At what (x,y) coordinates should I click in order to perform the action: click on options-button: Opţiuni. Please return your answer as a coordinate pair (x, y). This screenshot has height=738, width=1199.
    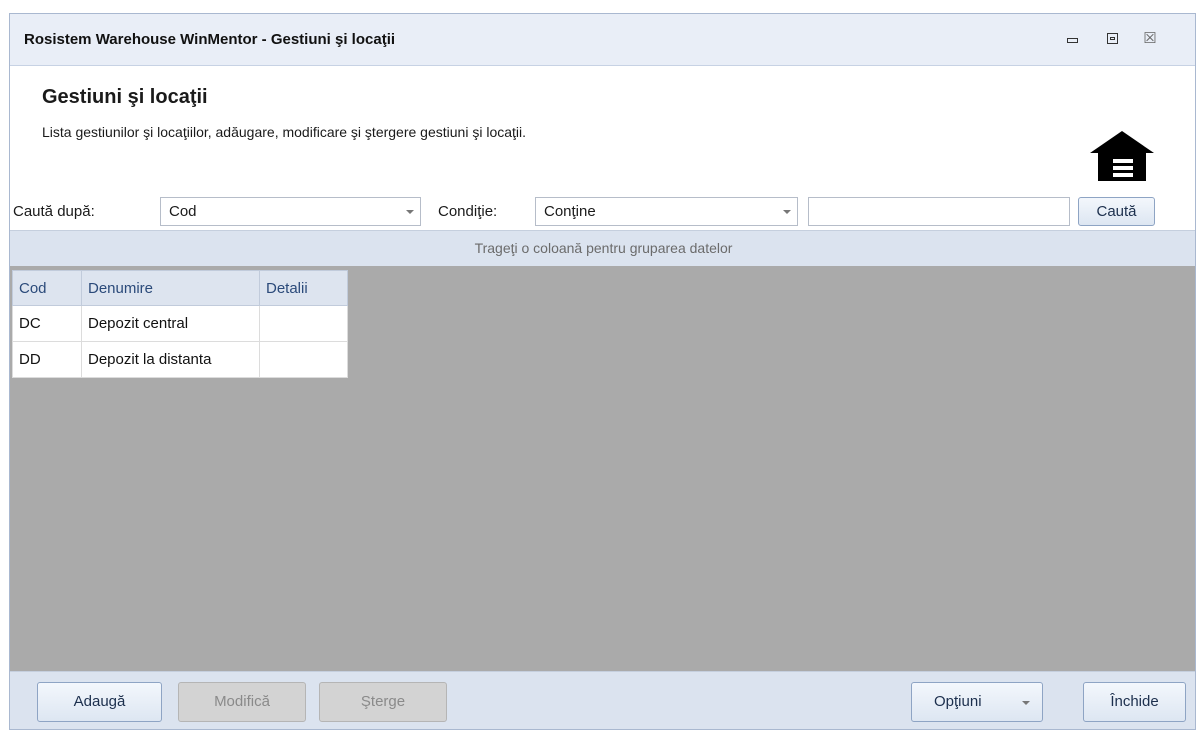
    Looking at the image, I should click on (977, 702).